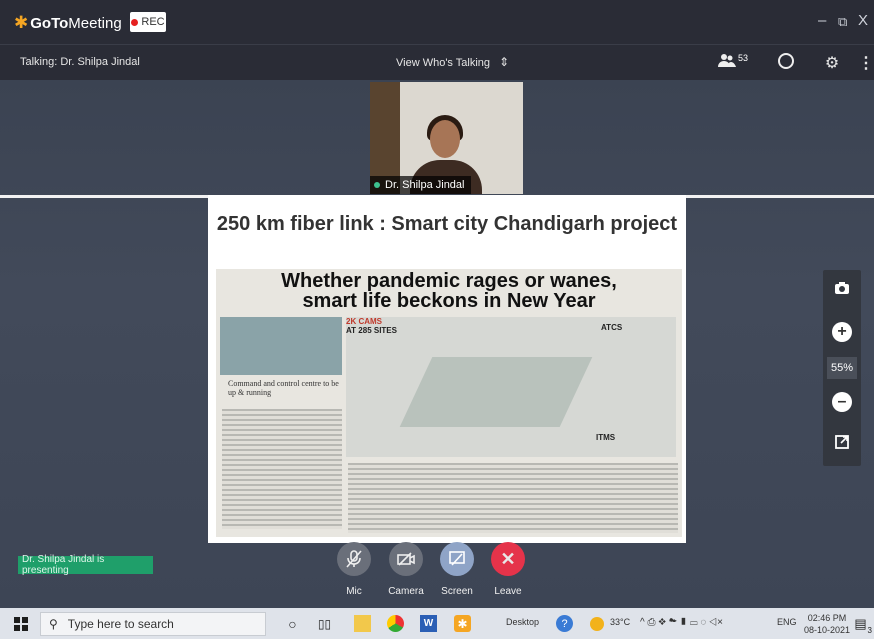  I want to click on leave-control: ✕ Leave, so click(508, 569).